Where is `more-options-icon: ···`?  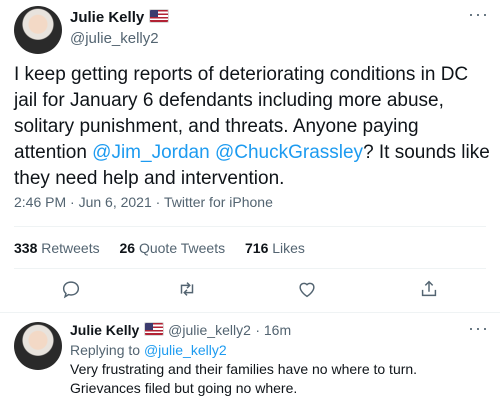 more-options-icon: ··· is located at coordinates (478, 14).